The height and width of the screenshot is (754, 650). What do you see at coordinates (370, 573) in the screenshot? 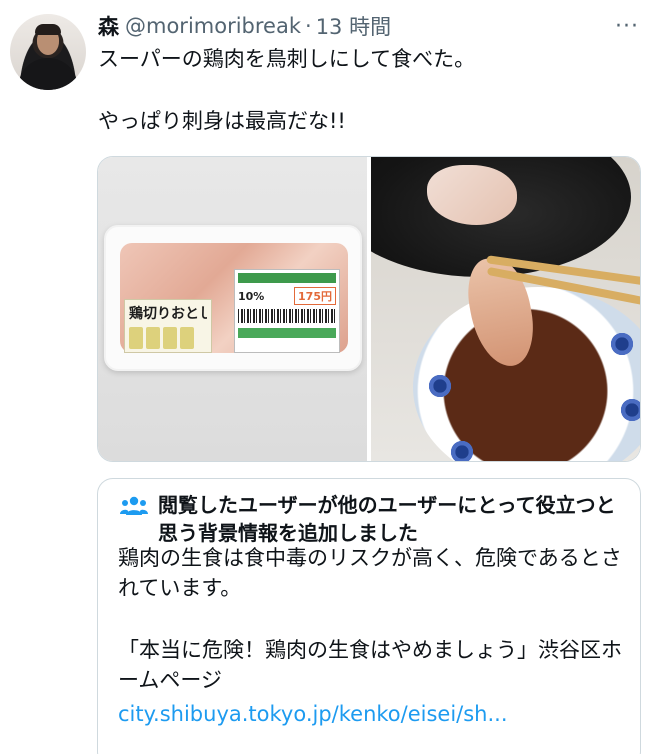
I see `community-note-body: 鶏肉の生食は食中毒のリスクが高く、危険であるとされています。` at bounding box center [370, 573].